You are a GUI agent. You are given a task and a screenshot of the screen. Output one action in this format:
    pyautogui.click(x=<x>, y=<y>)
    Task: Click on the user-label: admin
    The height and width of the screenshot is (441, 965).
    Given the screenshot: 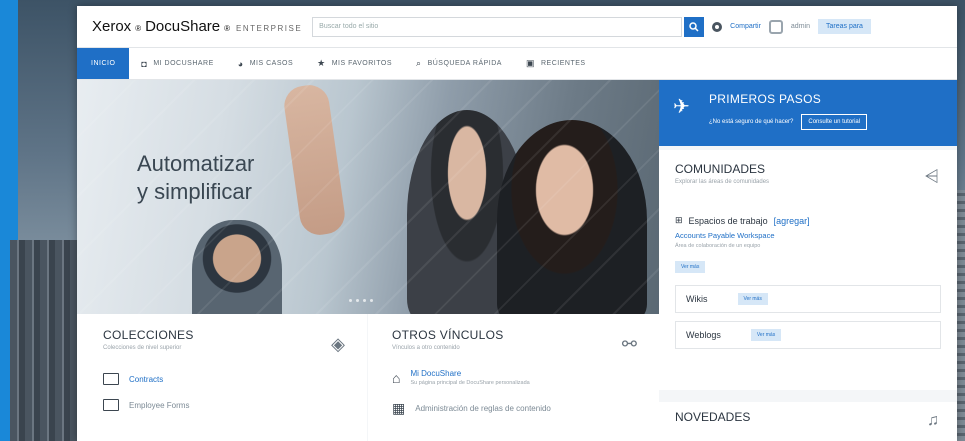 What is the action you would take?
    pyautogui.click(x=800, y=26)
    